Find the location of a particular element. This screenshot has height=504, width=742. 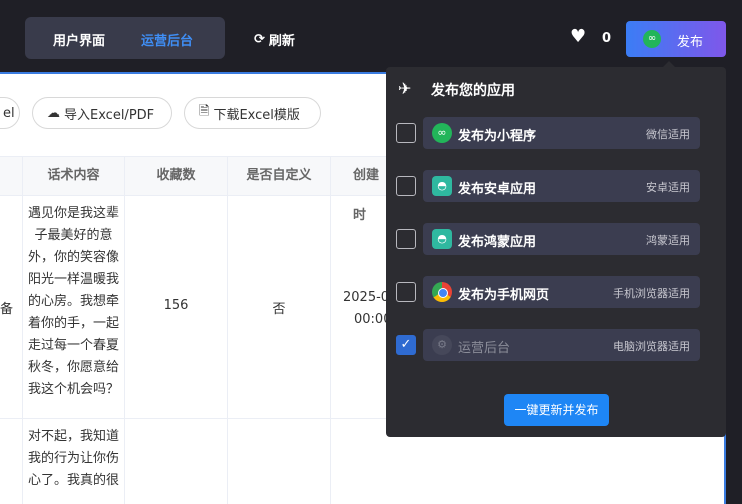

option-name: 发布为小程序 is located at coordinates (497, 136).